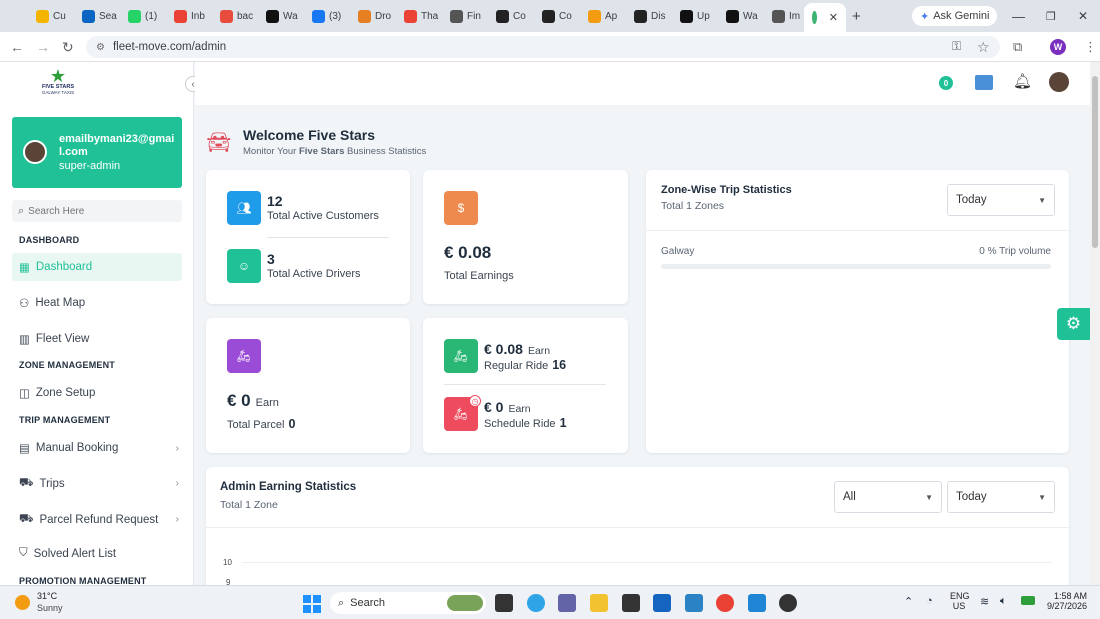 Image resolution: width=1100 pixels, height=619 pixels. Describe the element at coordinates (408, 603) in the screenshot. I see `taskbar-search: ⌕ Search` at that location.